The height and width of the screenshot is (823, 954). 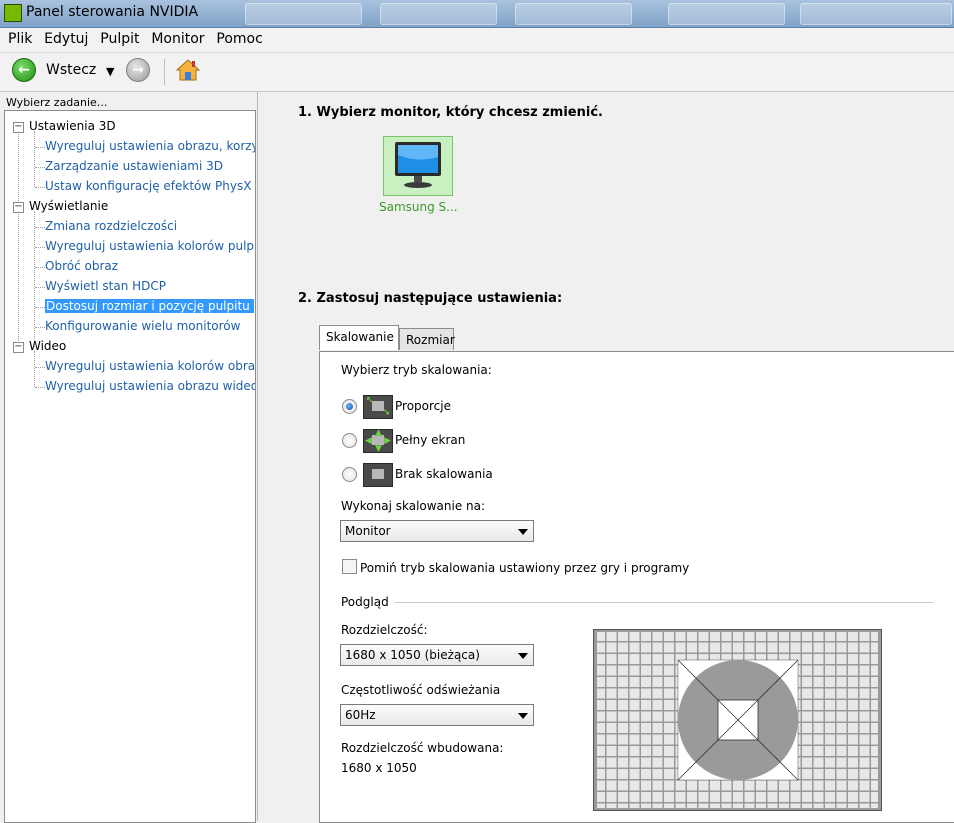 What do you see at coordinates (134, 166) in the screenshot?
I see `tree-item: Zarządzanie ustawieniami 3D` at bounding box center [134, 166].